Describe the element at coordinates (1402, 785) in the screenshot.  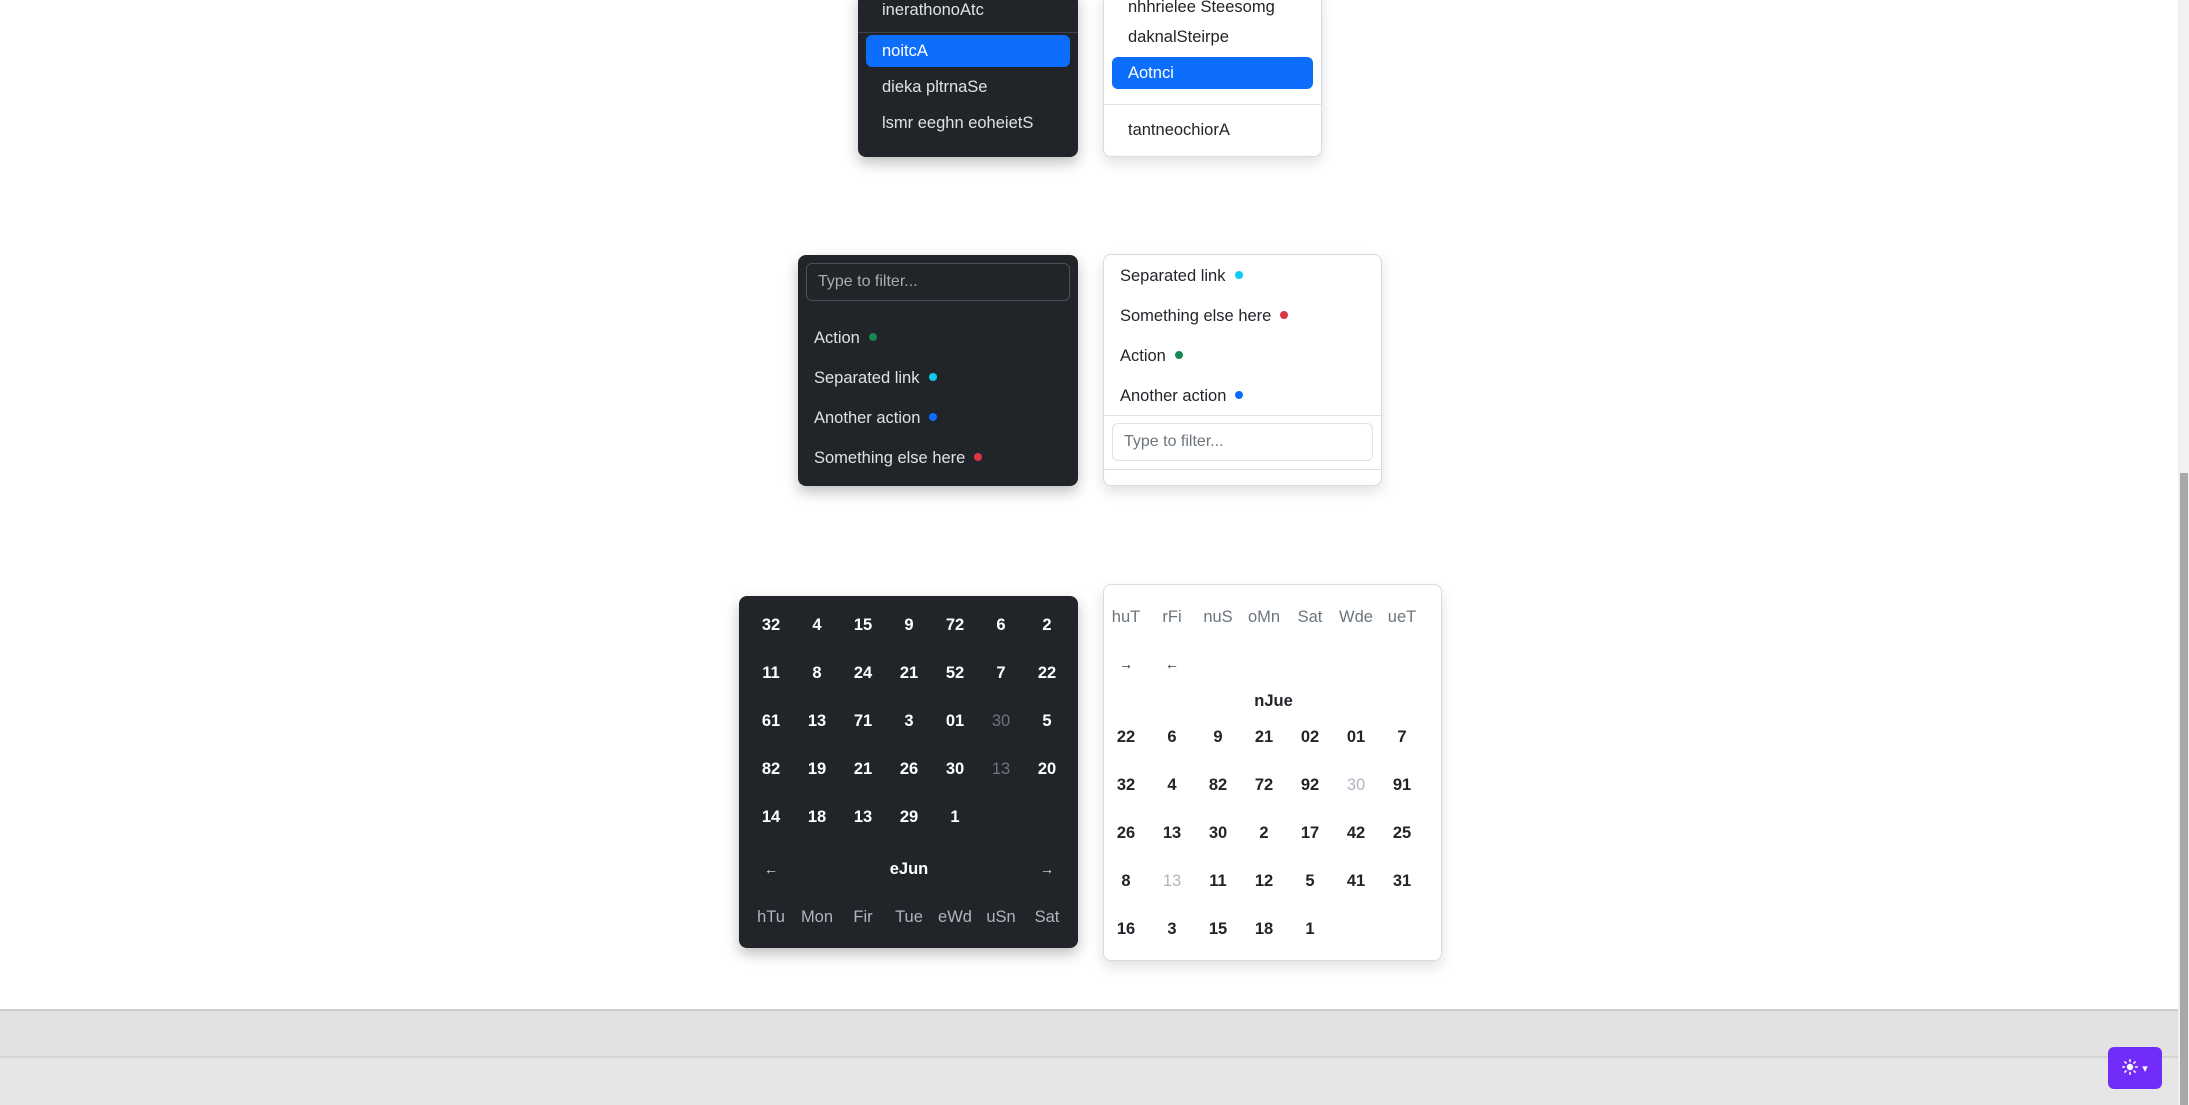
I see `calendar-day: 91` at that location.